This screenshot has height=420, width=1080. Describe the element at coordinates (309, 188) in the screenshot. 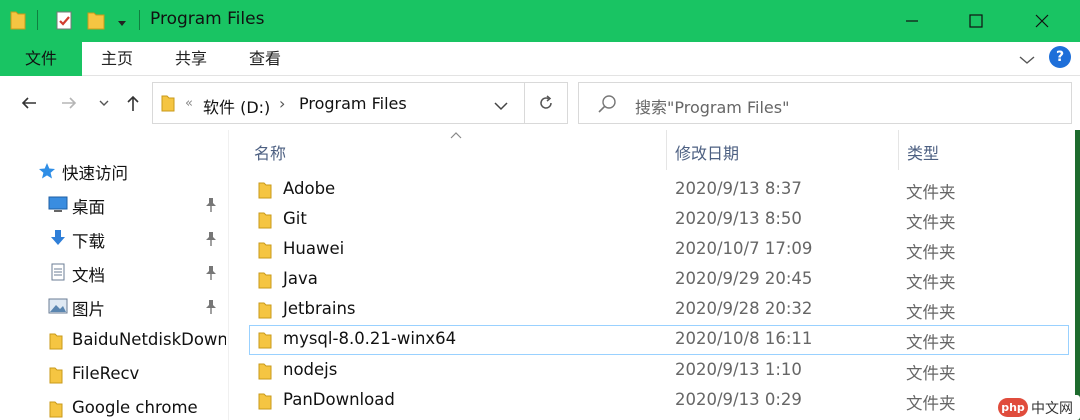

I see `file-name: Adobe` at that location.